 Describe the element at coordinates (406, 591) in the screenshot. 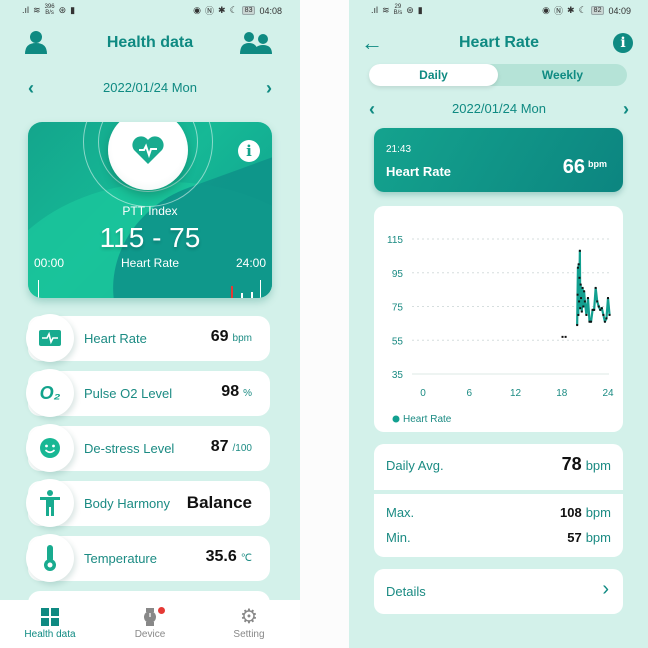

I see `details-label: Details` at that location.